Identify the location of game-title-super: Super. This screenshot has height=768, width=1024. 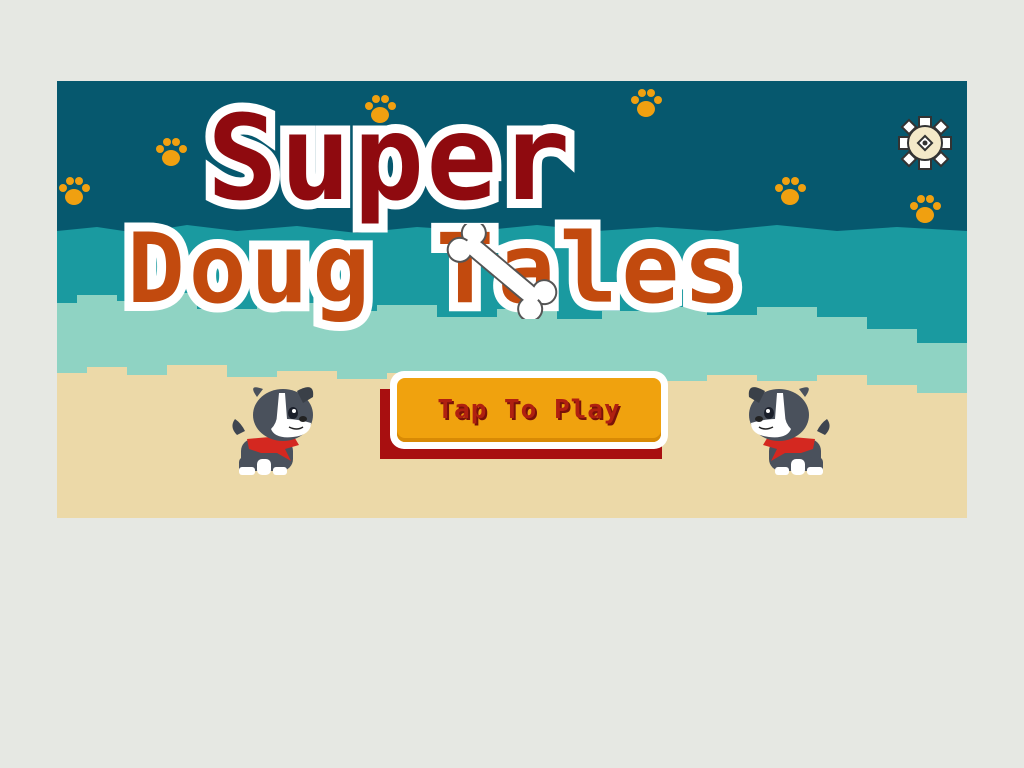
(388, 158).